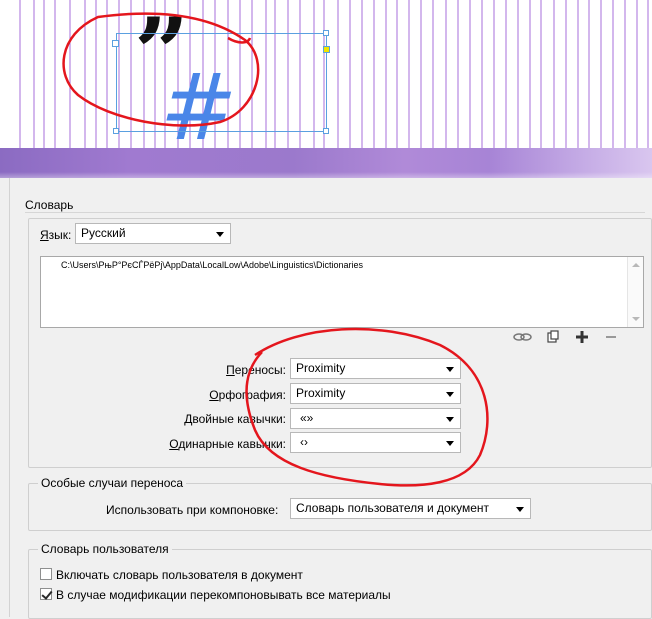 Image resolution: width=652 pixels, height=619 pixels. What do you see at coordinates (46, 574) in the screenshot?
I see `merge-user-dictionary-checkbox` at bounding box center [46, 574].